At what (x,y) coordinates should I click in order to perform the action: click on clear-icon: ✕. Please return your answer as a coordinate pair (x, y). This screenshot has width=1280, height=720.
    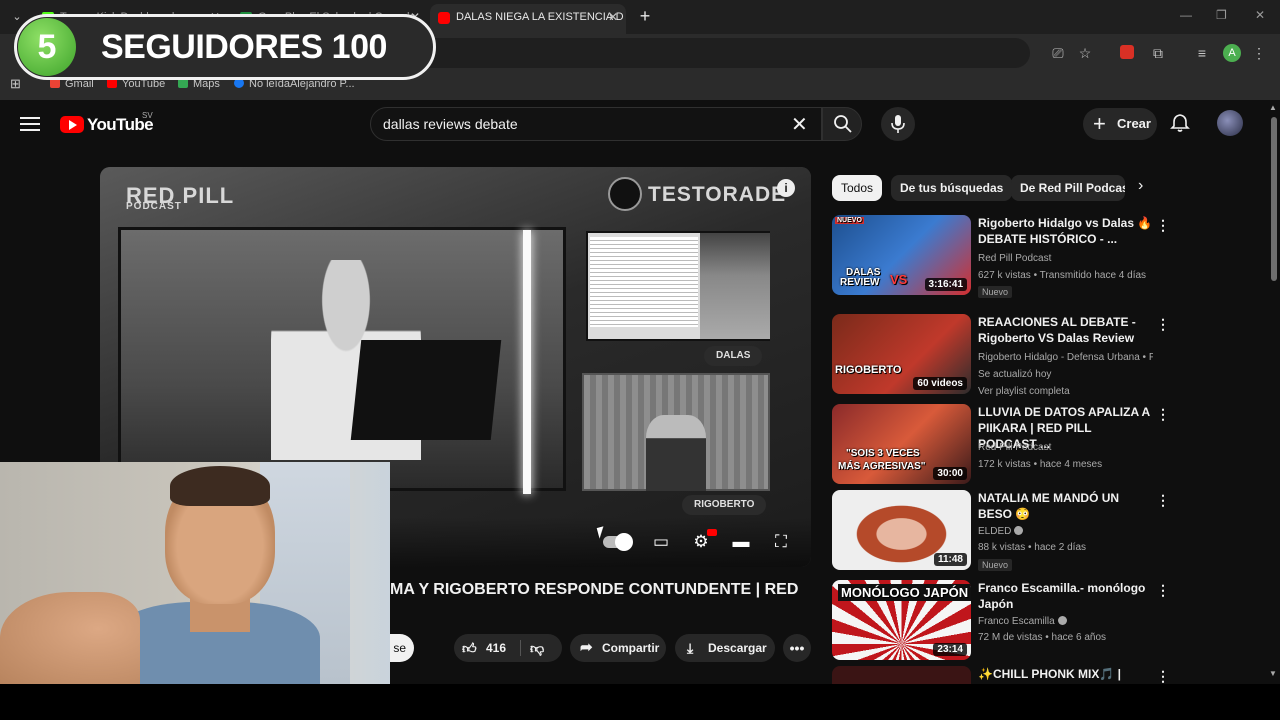
    Looking at the image, I should click on (799, 124).